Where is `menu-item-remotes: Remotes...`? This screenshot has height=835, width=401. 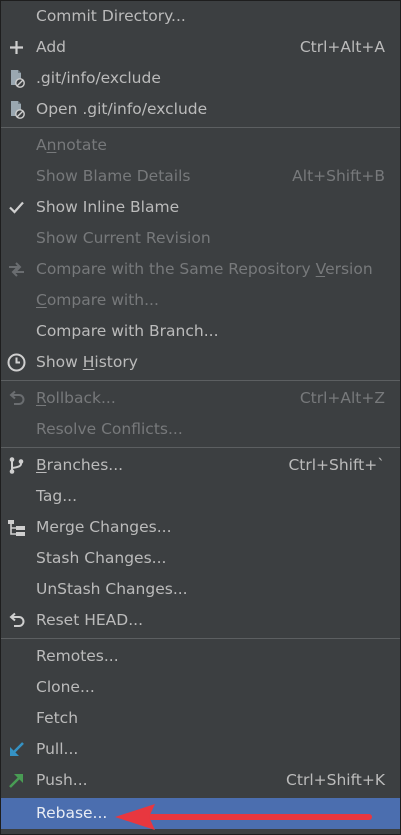
menu-item-remotes: Remotes... is located at coordinates (200, 656).